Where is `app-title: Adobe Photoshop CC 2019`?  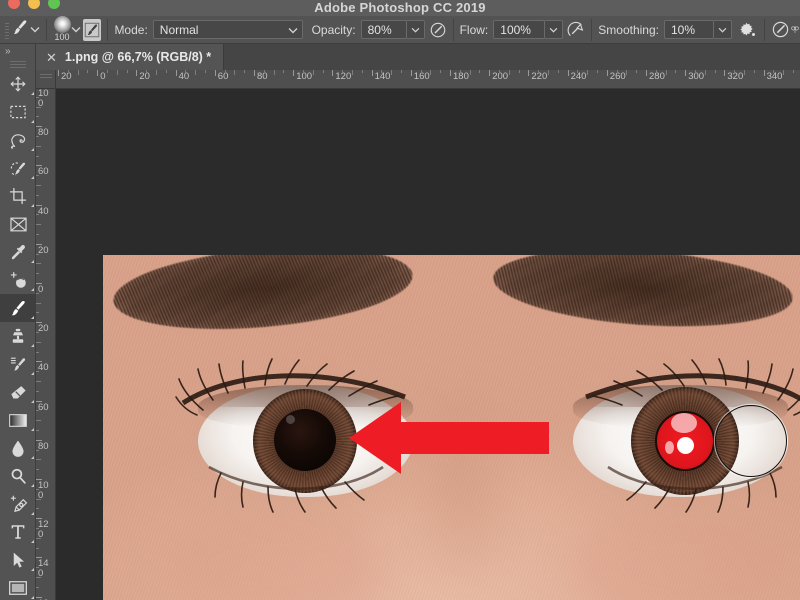 app-title: Adobe Photoshop CC 2019 is located at coordinates (400, 7).